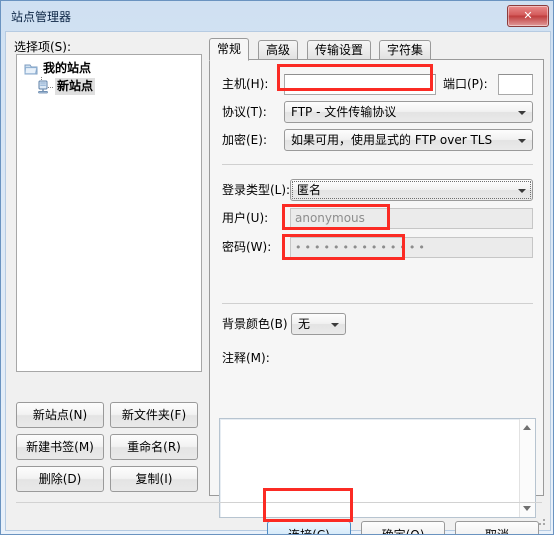  I want to click on background-color-value: 无, so click(304, 324).